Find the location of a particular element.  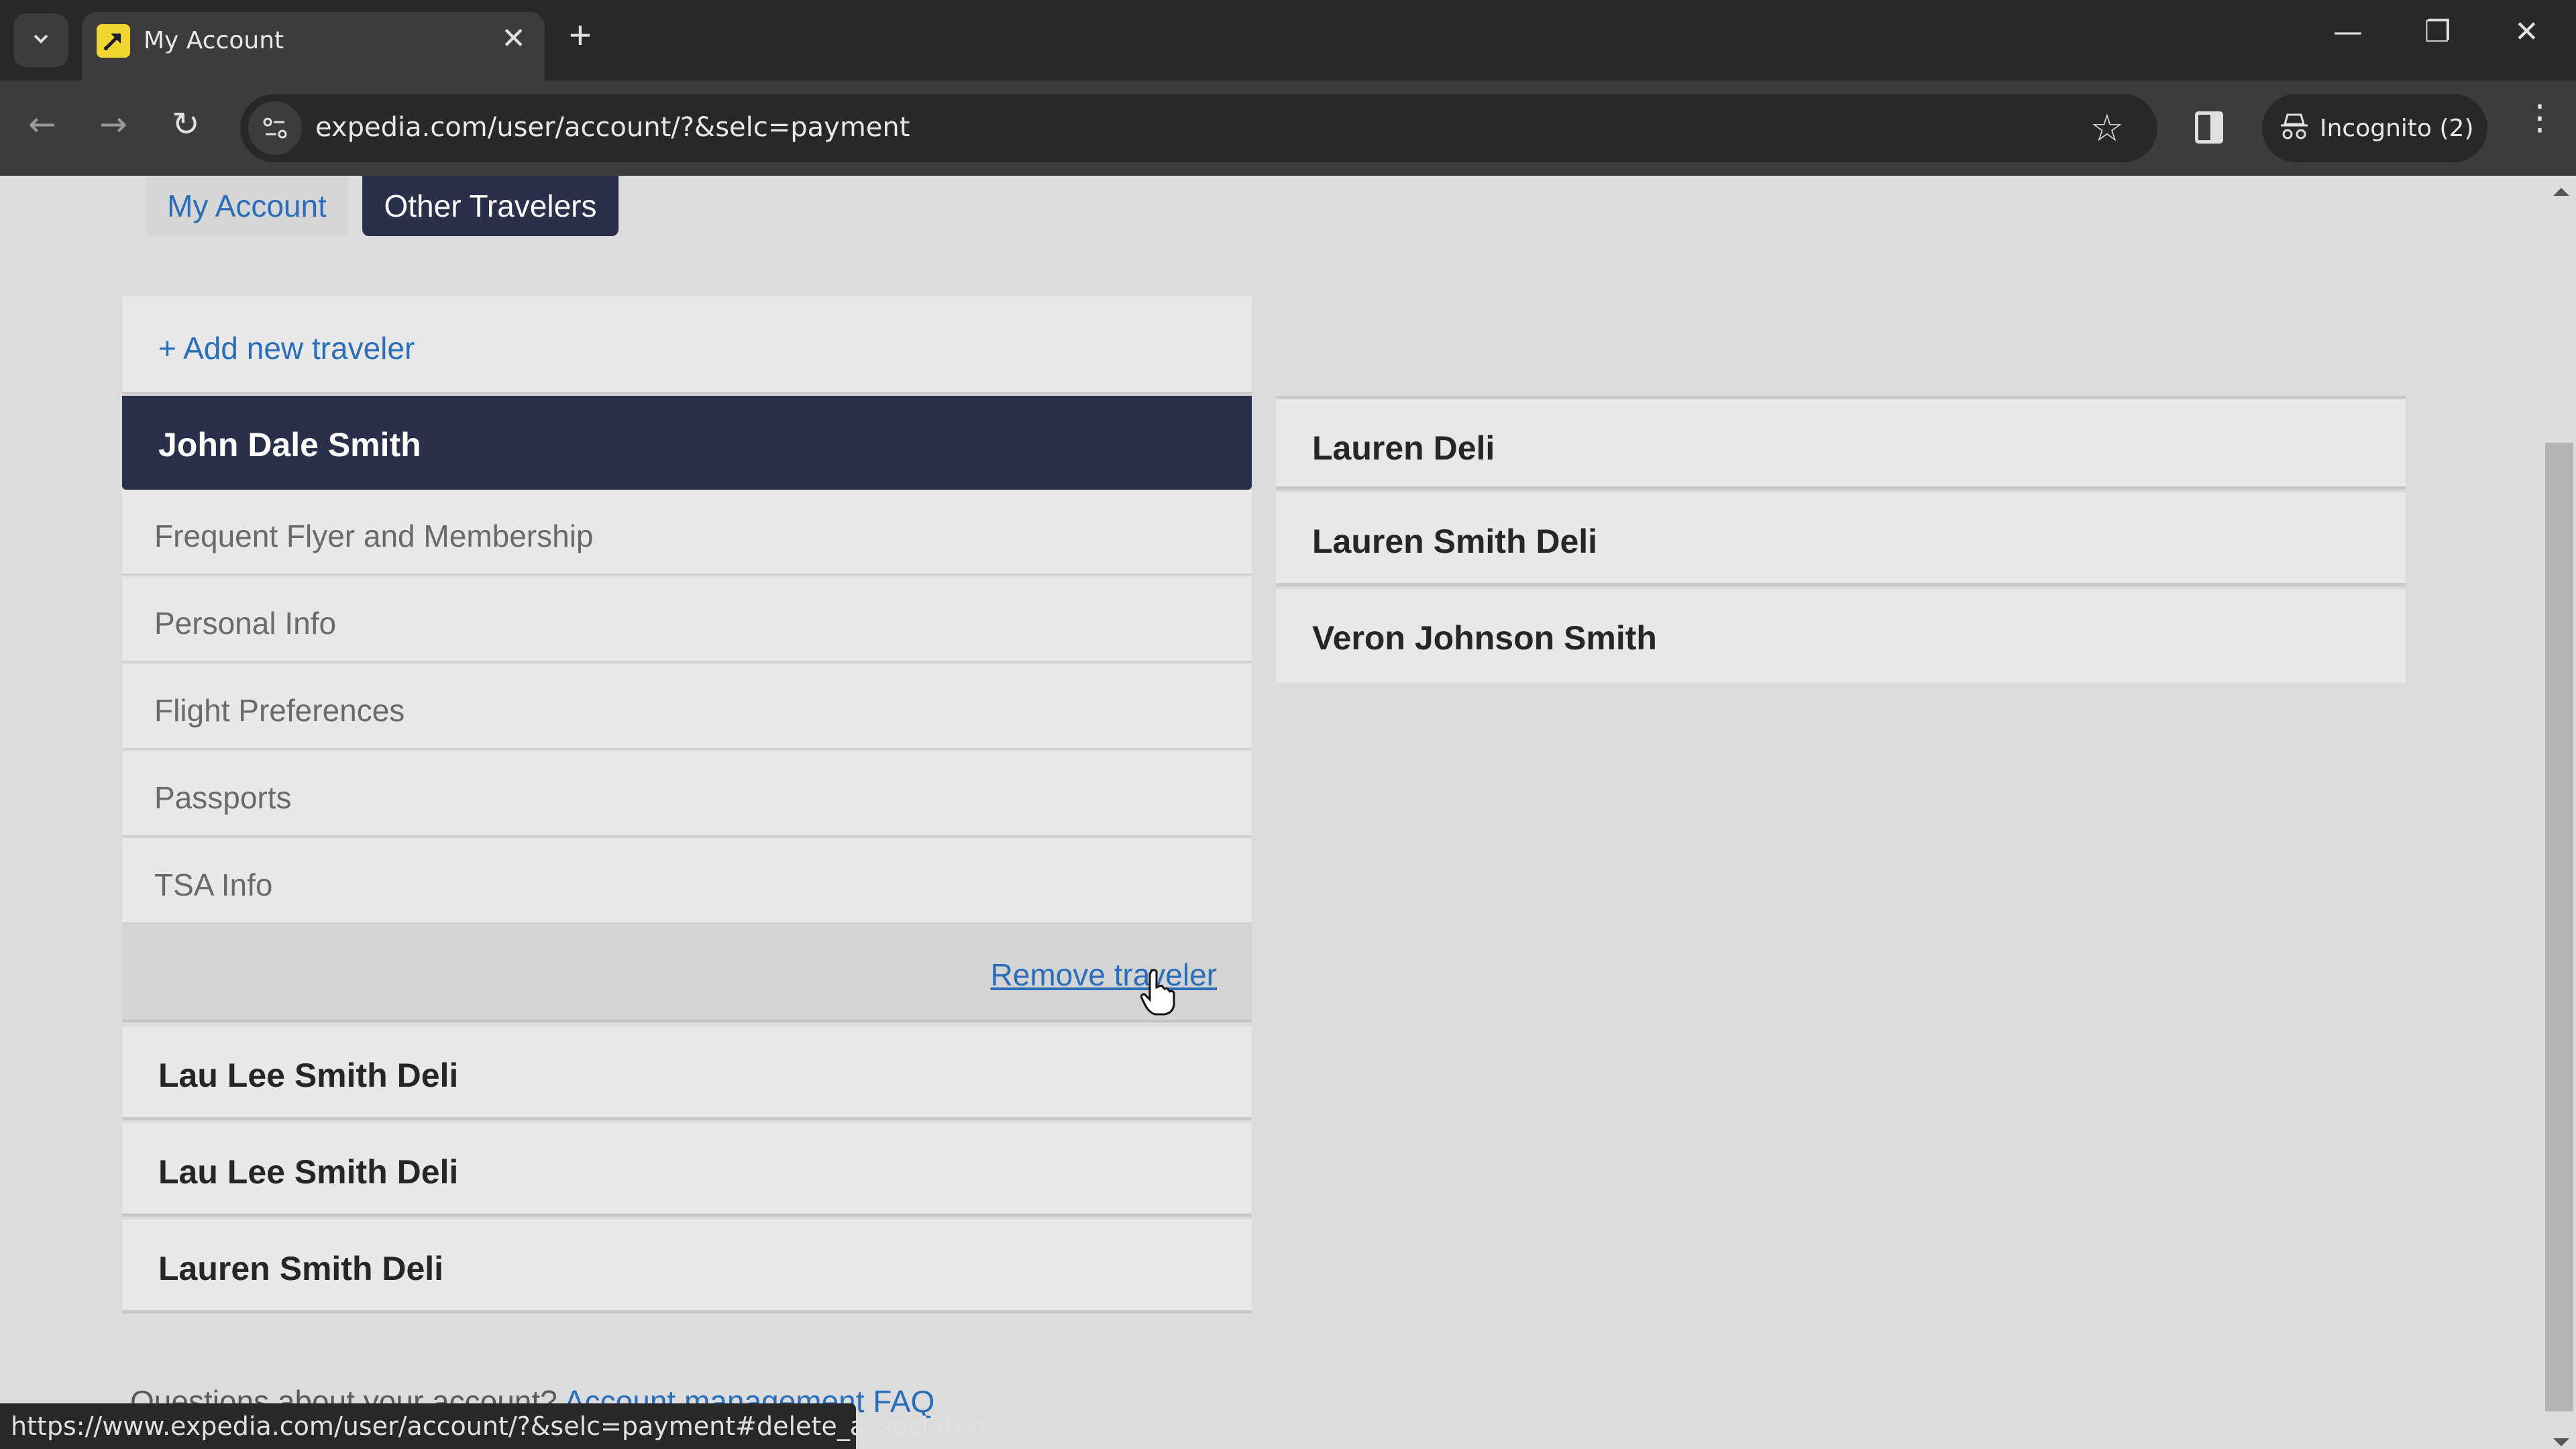

remove-traveler-area: Remove traveler is located at coordinates (687, 973).